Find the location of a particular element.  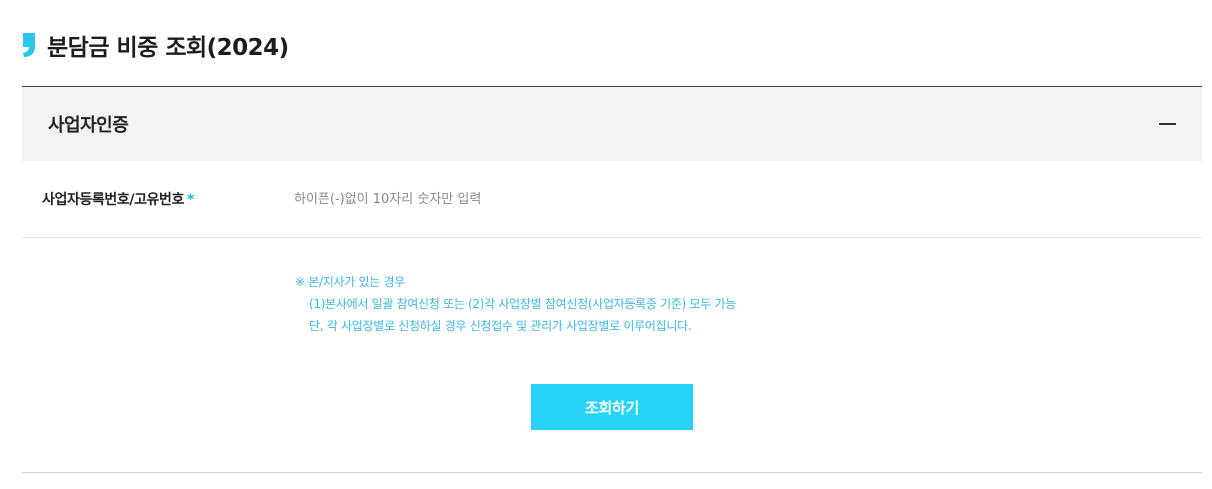

page-title: 분담금 비중 조회(2024) is located at coordinates (168, 48).